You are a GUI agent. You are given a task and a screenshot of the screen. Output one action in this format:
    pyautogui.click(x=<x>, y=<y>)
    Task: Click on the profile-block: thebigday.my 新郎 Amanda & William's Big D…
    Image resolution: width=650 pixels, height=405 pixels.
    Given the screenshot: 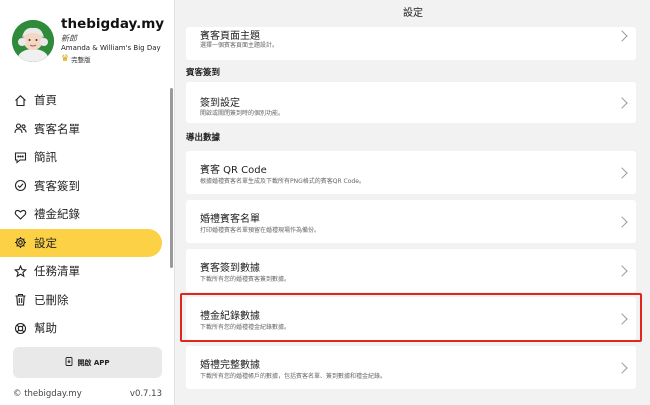 What is the action you would take?
    pyautogui.click(x=92, y=42)
    